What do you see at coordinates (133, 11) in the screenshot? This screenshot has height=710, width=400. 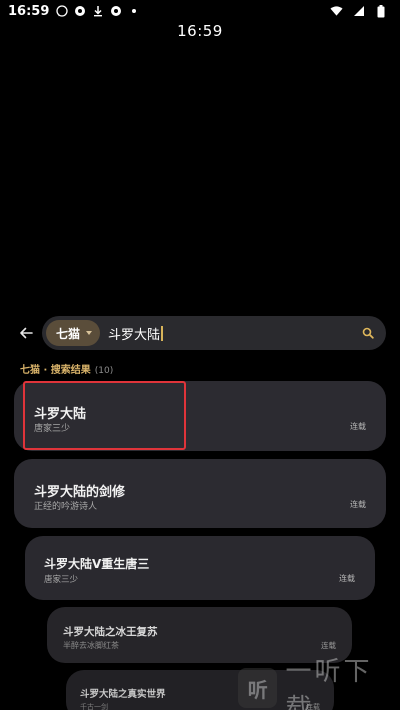 I see `dot-icon` at bounding box center [133, 11].